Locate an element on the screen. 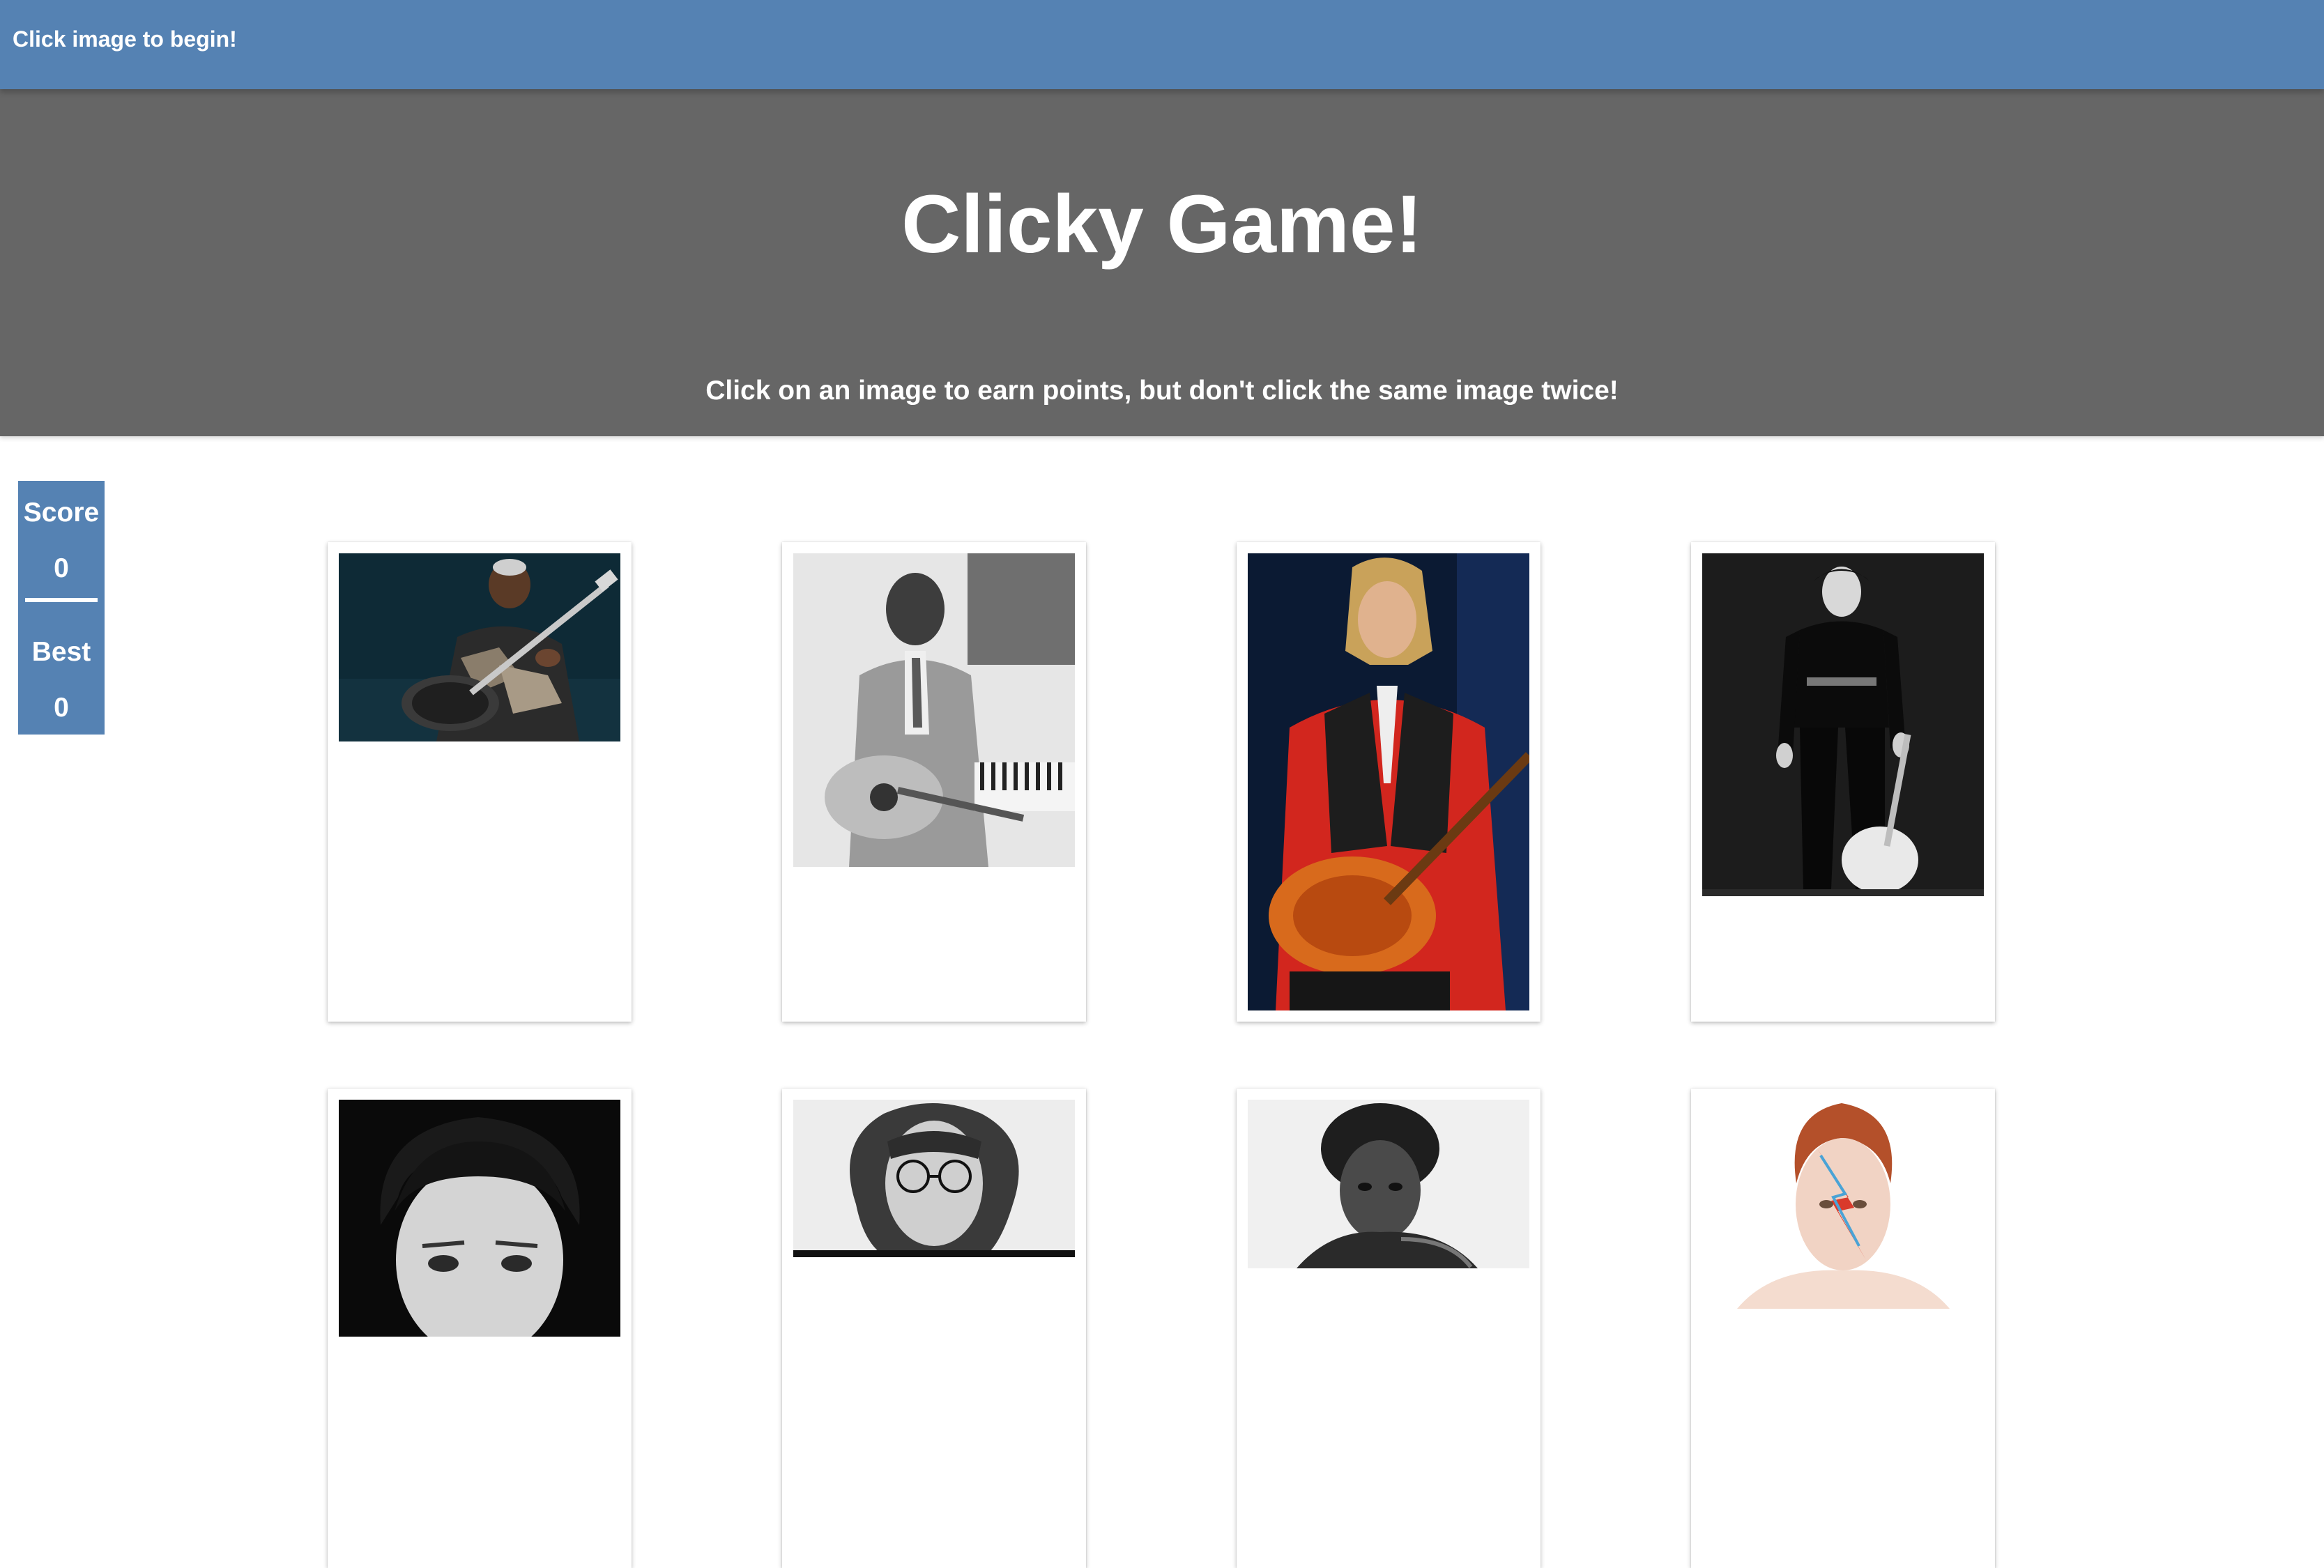 The image size is (2324, 1568). guitarist-image is located at coordinates (480, 647).